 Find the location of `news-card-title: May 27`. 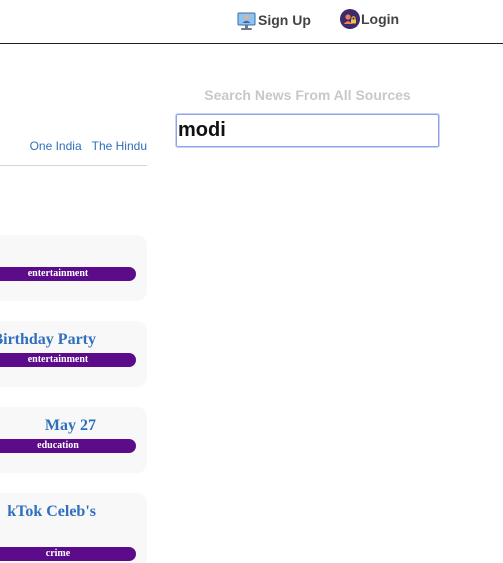

news-card-title: May 27 is located at coordinates (70, 426).